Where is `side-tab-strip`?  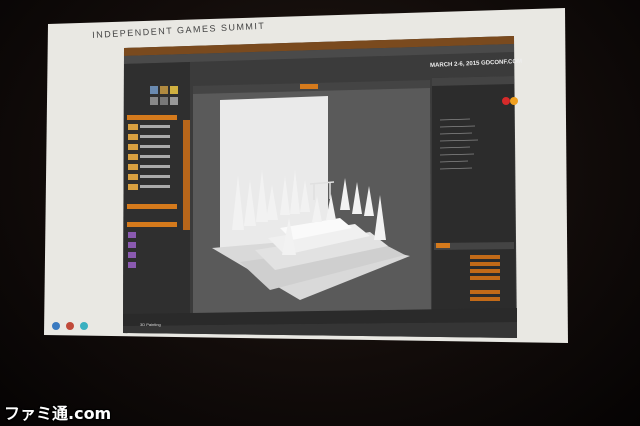
side-tab-strip is located at coordinates (186, 175).